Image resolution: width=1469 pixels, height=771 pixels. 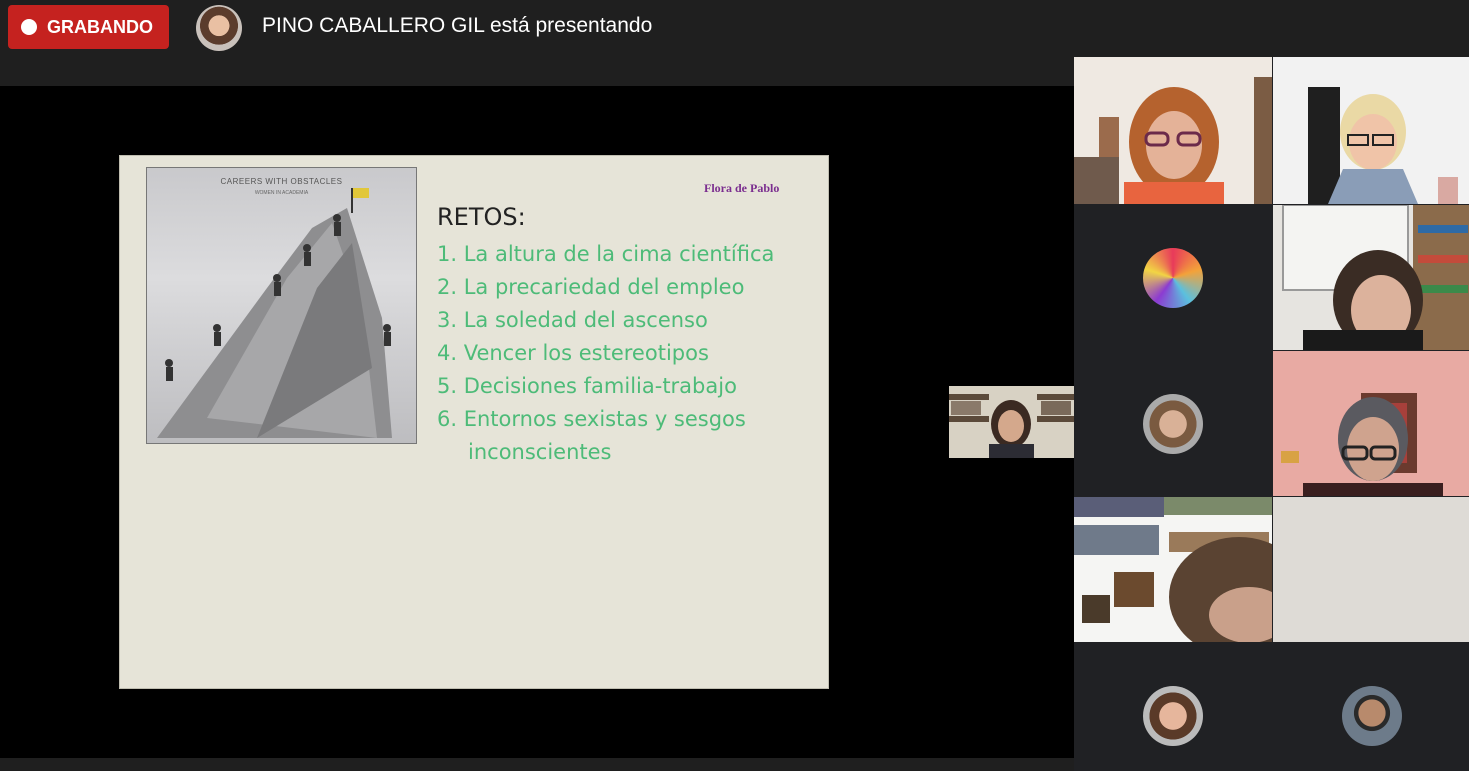 What do you see at coordinates (572, 320) in the screenshot?
I see `list-item: 3. La soledad del ascenso` at bounding box center [572, 320].